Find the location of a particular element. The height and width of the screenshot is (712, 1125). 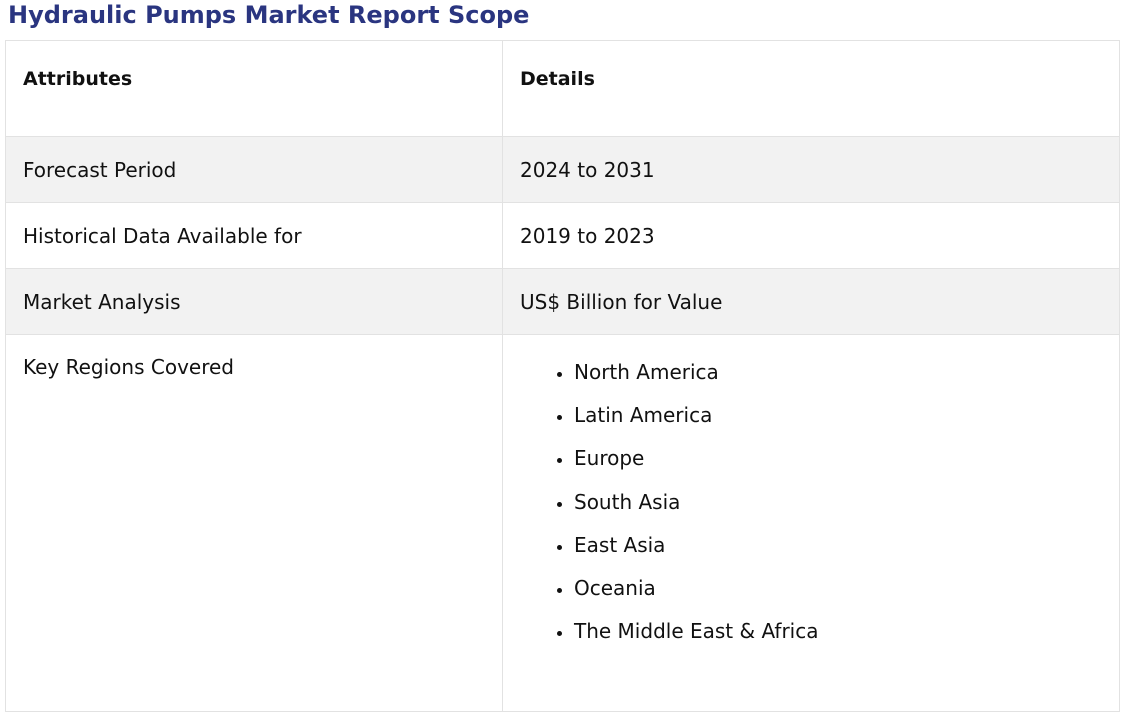

list-item: East Asia is located at coordinates (846, 551).